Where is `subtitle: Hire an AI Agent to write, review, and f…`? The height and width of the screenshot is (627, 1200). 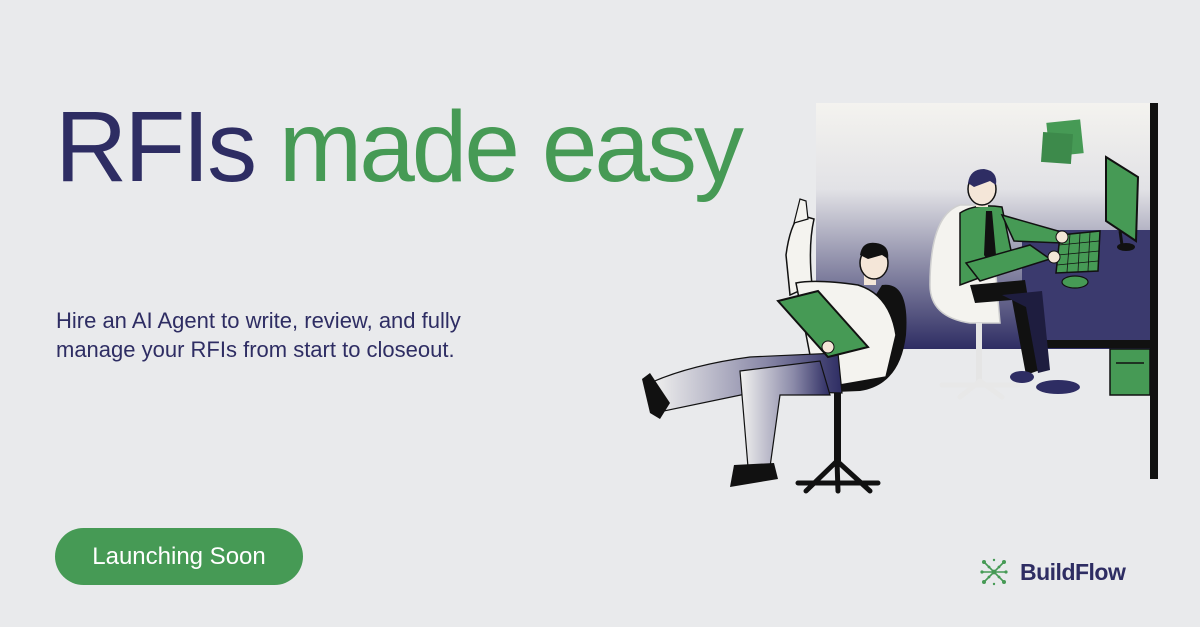 subtitle: Hire an AI Agent to write, review, and f… is located at coordinates (258, 335).